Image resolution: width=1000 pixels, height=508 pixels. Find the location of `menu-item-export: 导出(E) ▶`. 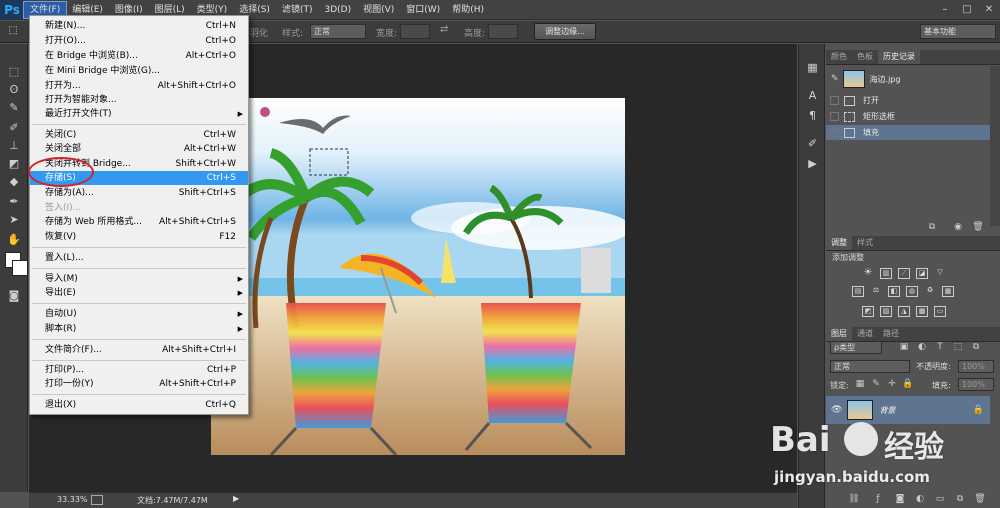

menu-item-export: 导出(E) ▶ is located at coordinates (139, 293).